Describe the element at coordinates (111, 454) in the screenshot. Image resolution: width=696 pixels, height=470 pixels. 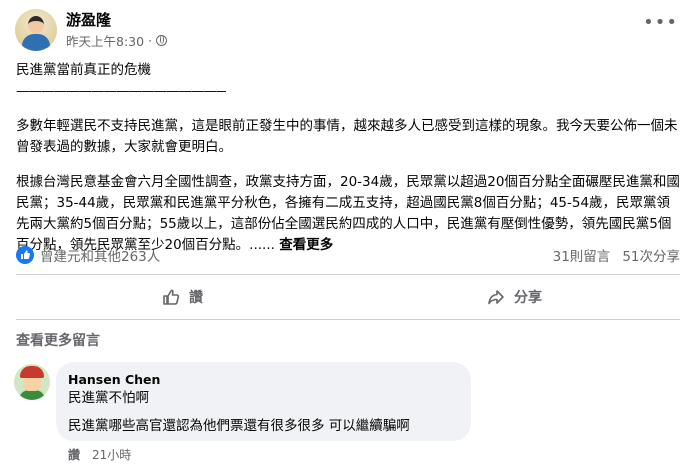
I see `comment-time: 21小時` at that location.